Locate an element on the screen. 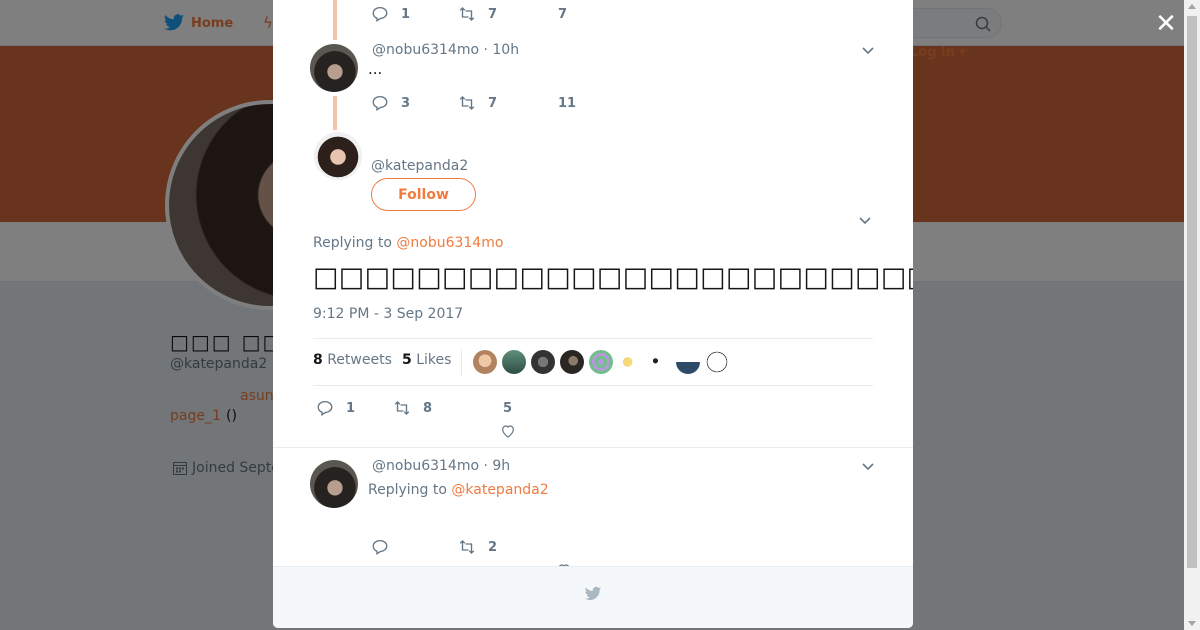 The width and height of the screenshot is (1200, 630). like-stat: 5 Likes is located at coordinates (426, 360).